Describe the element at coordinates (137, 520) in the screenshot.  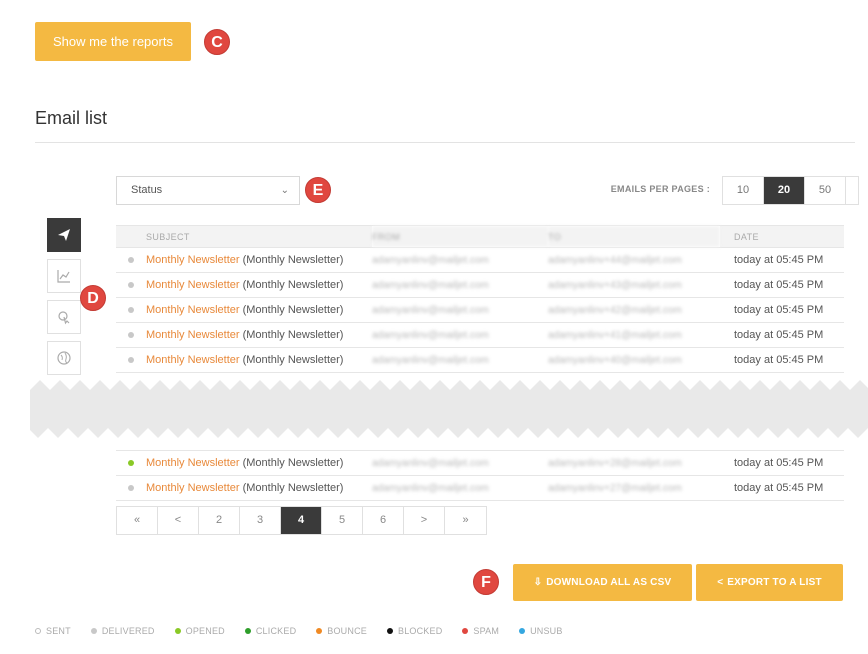
I see `page-button: «` at that location.